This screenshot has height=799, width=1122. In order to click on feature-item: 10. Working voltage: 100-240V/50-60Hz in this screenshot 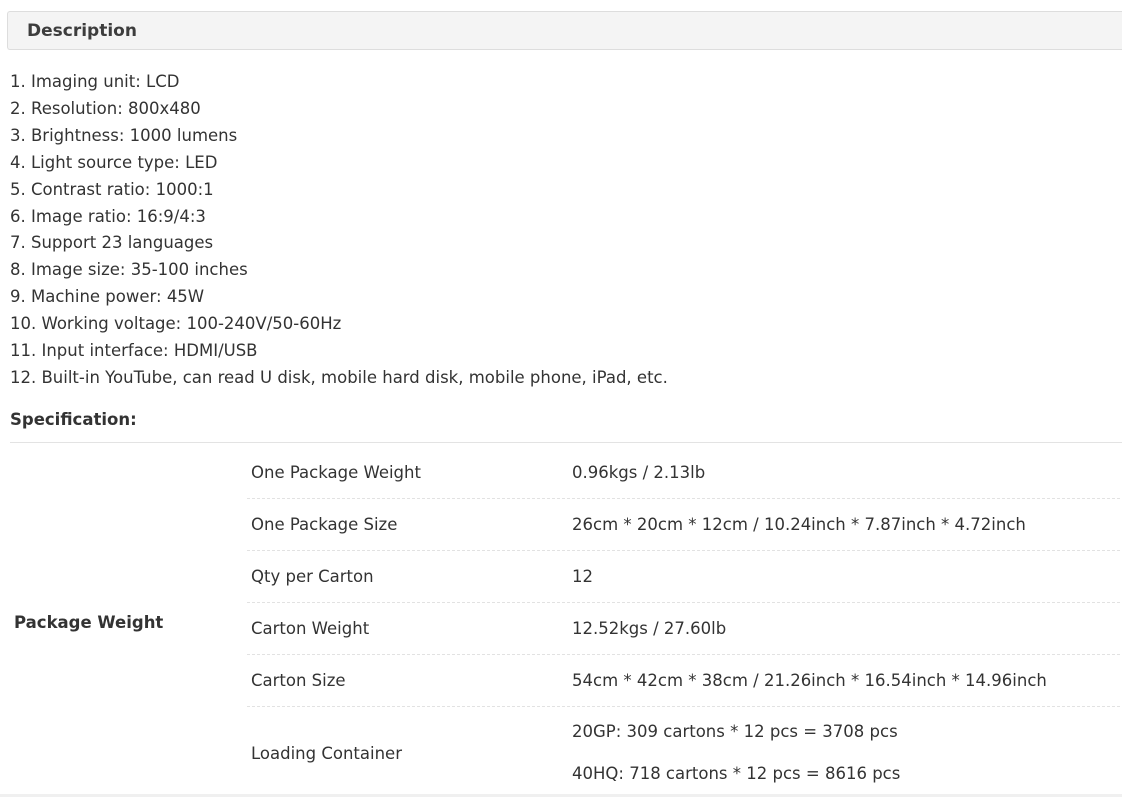, I will do `click(176, 324)`.